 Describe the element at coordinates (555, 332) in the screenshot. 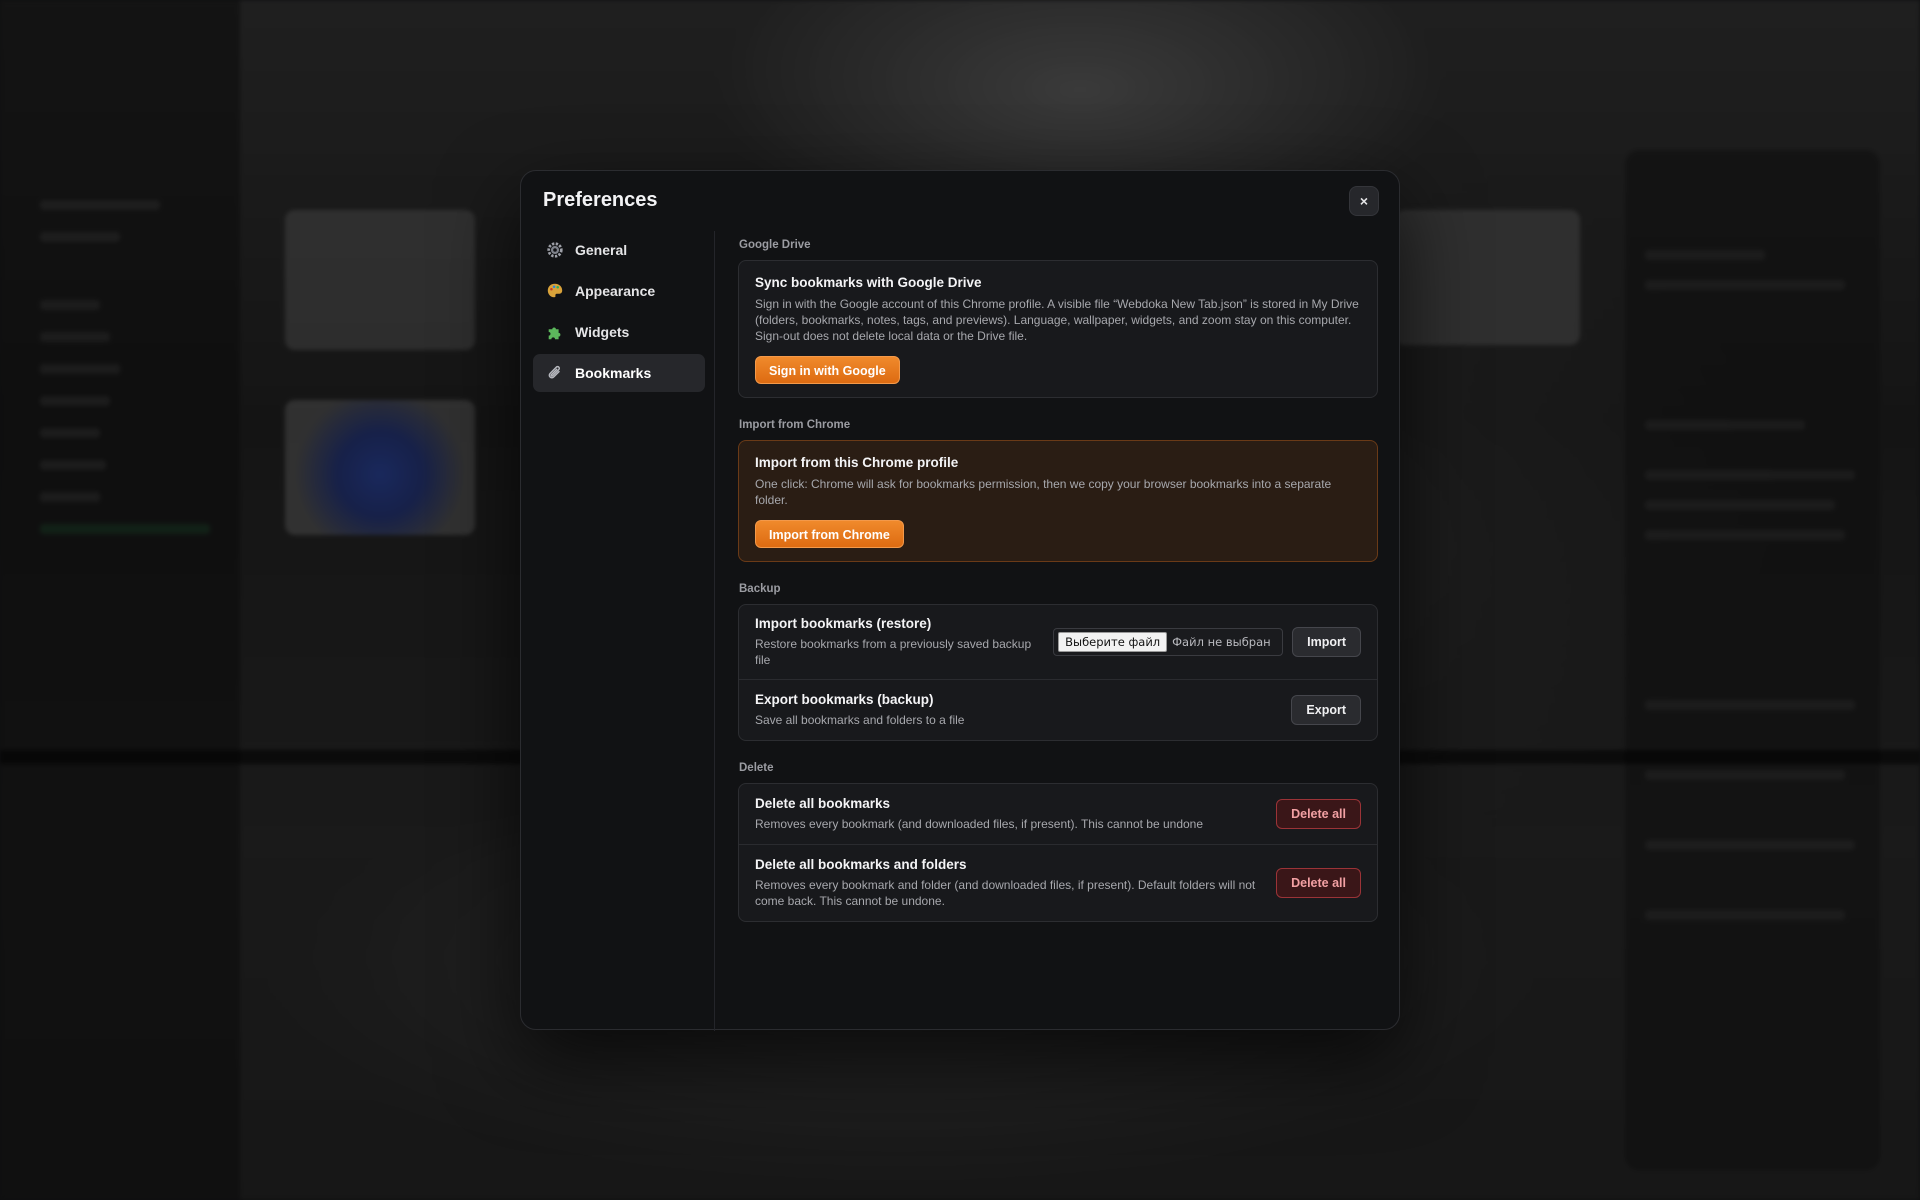

I see `puzzle-icon` at that location.